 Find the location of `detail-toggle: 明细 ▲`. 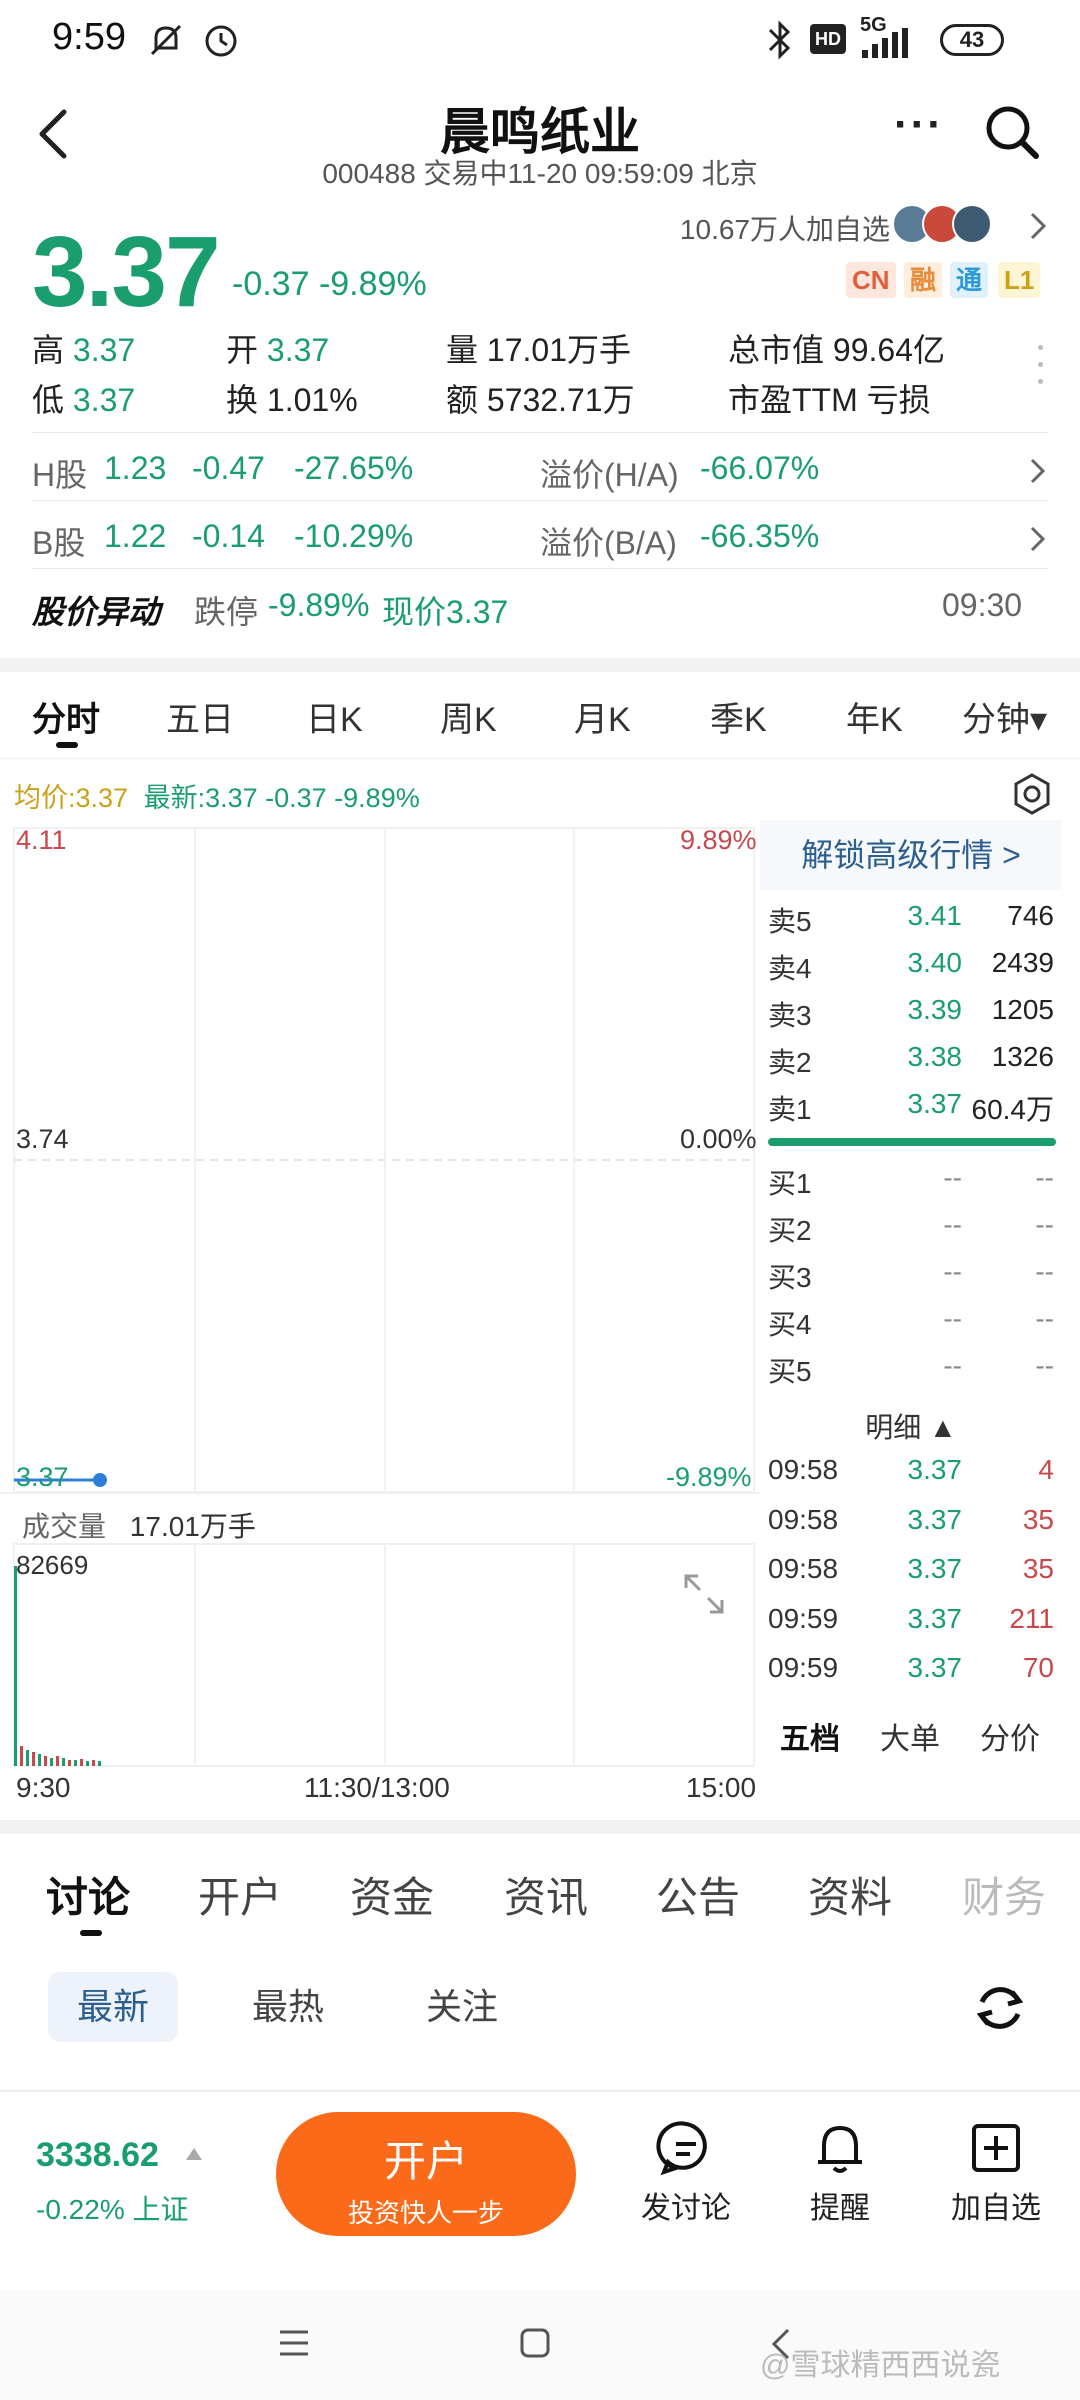

detail-toggle: 明细 ▲ is located at coordinates (911, 1426).